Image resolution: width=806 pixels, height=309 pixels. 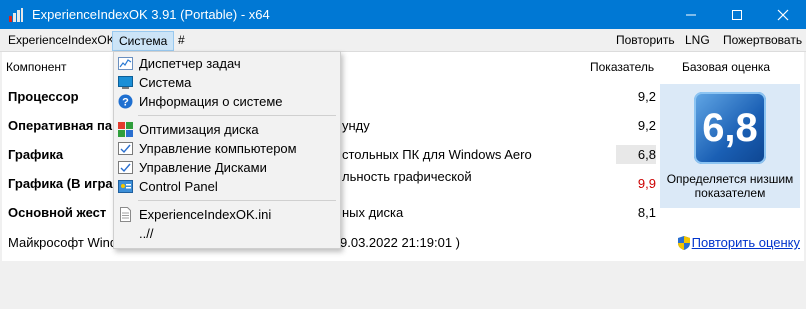 I want to click on row-gaming-label: Графика (В игра, so click(x=60, y=183).